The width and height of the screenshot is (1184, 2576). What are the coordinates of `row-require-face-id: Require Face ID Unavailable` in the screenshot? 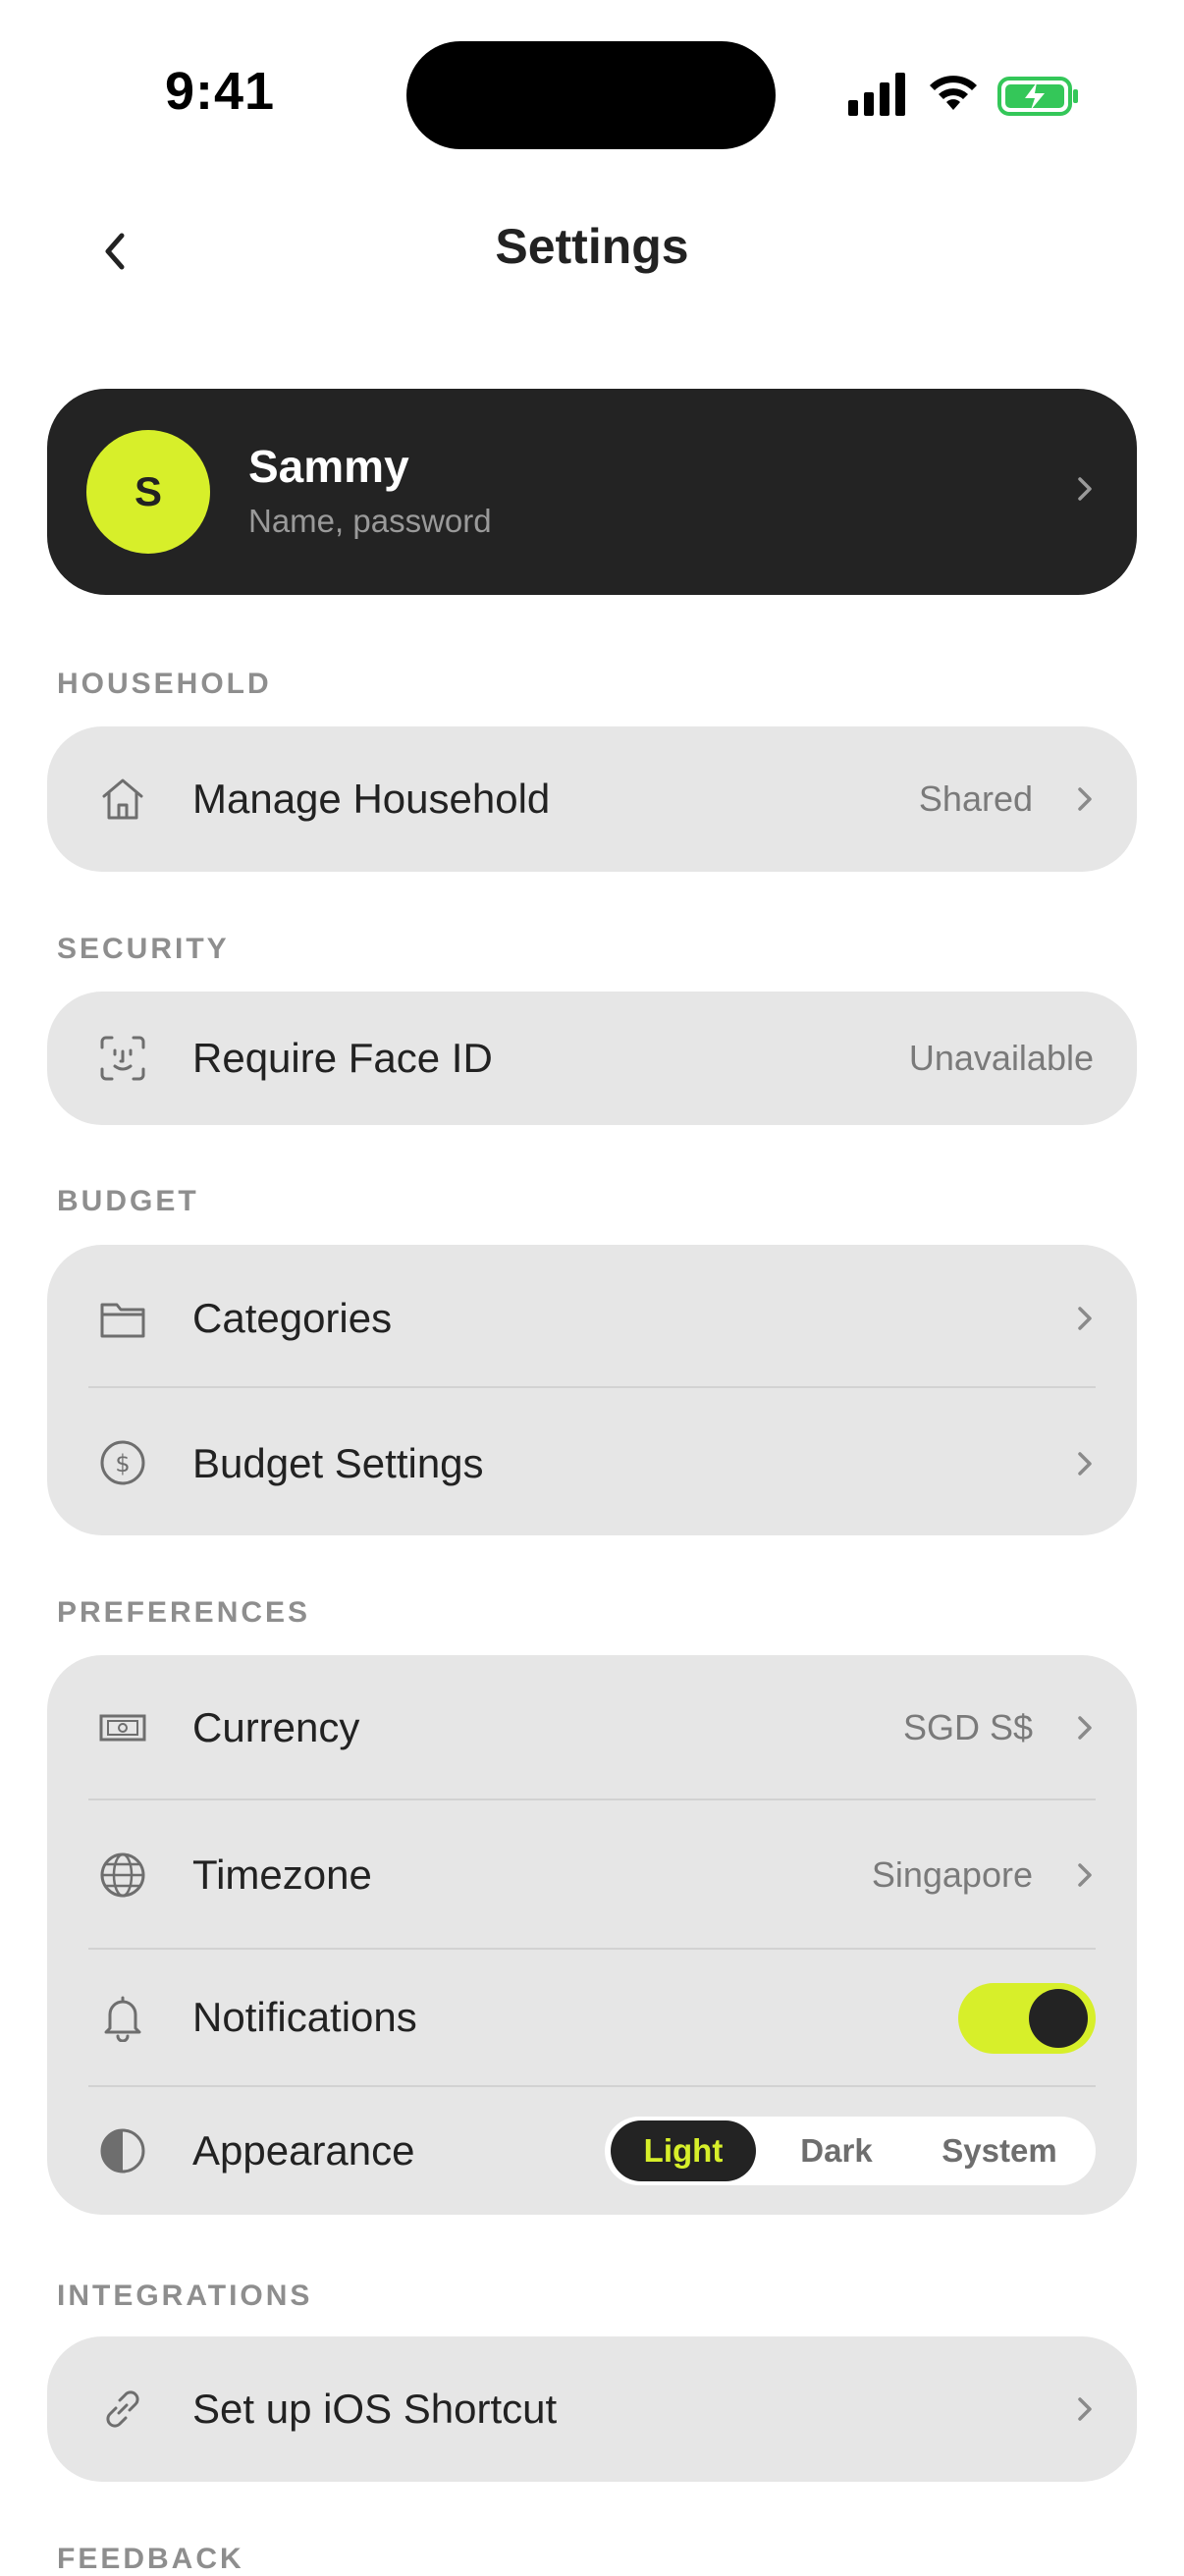 It's located at (592, 1058).